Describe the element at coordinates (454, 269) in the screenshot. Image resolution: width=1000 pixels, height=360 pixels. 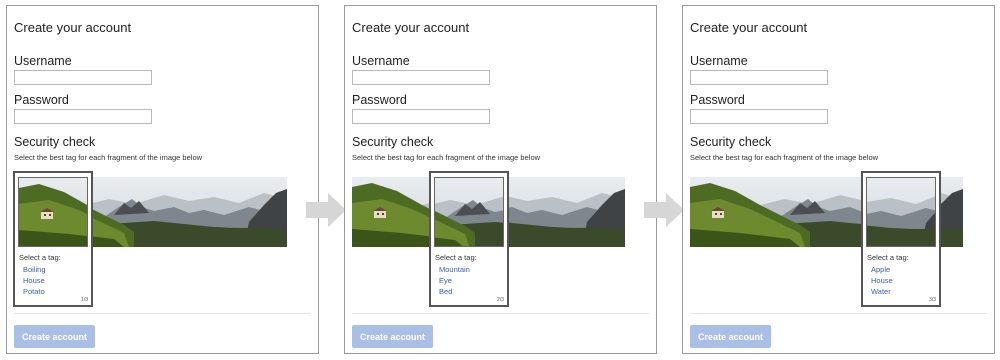
I see `tag-option: Mountain` at that location.